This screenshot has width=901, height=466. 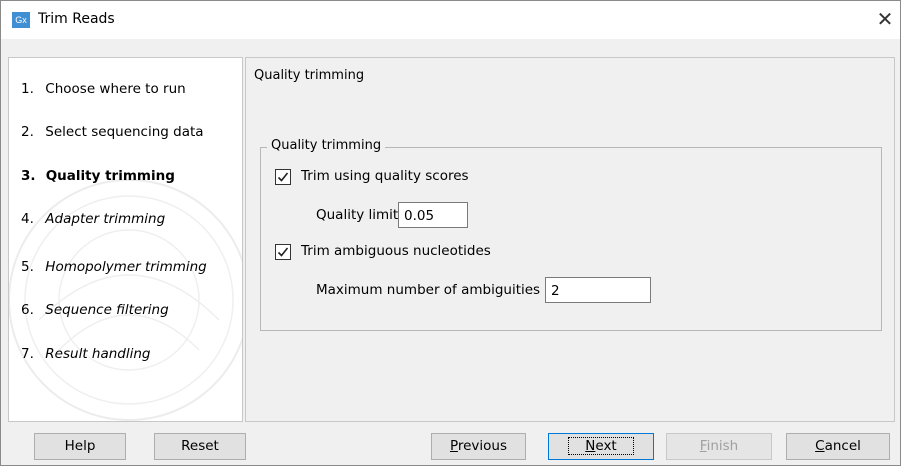 What do you see at coordinates (453, 446) in the screenshot?
I see `previous-mnemonic: P` at bounding box center [453, 446].